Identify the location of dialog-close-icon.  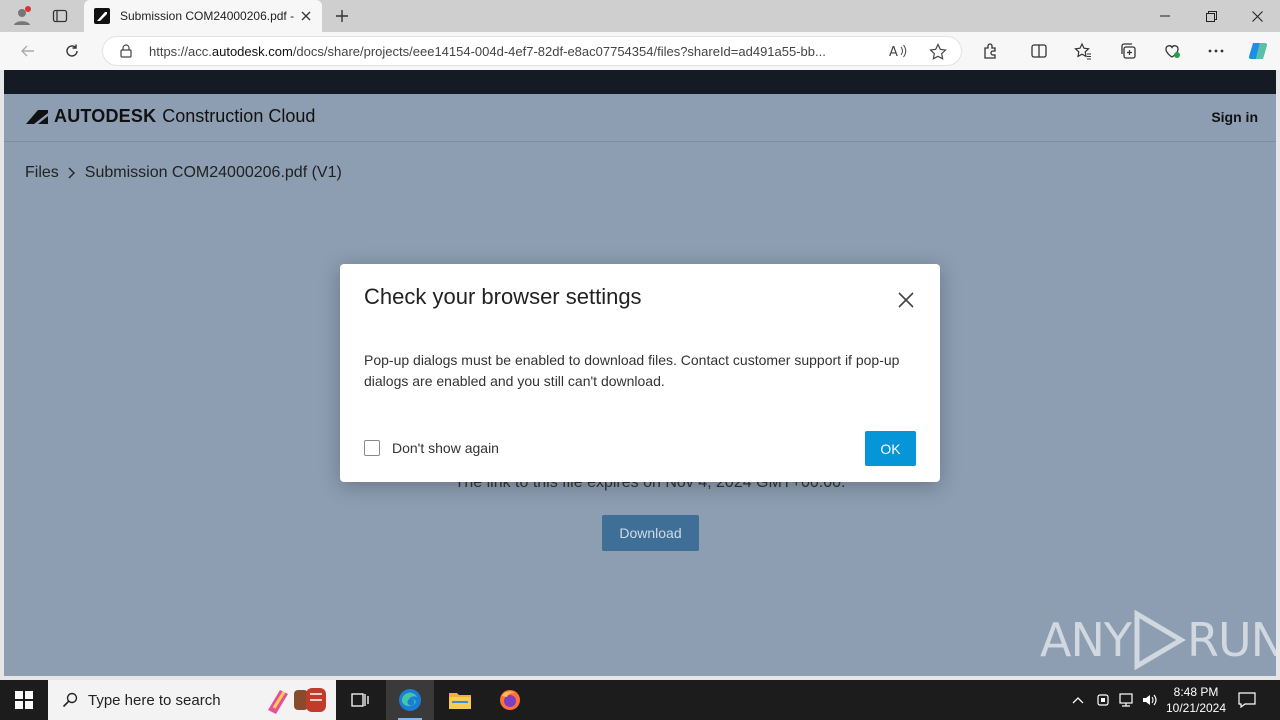
(906, 300).